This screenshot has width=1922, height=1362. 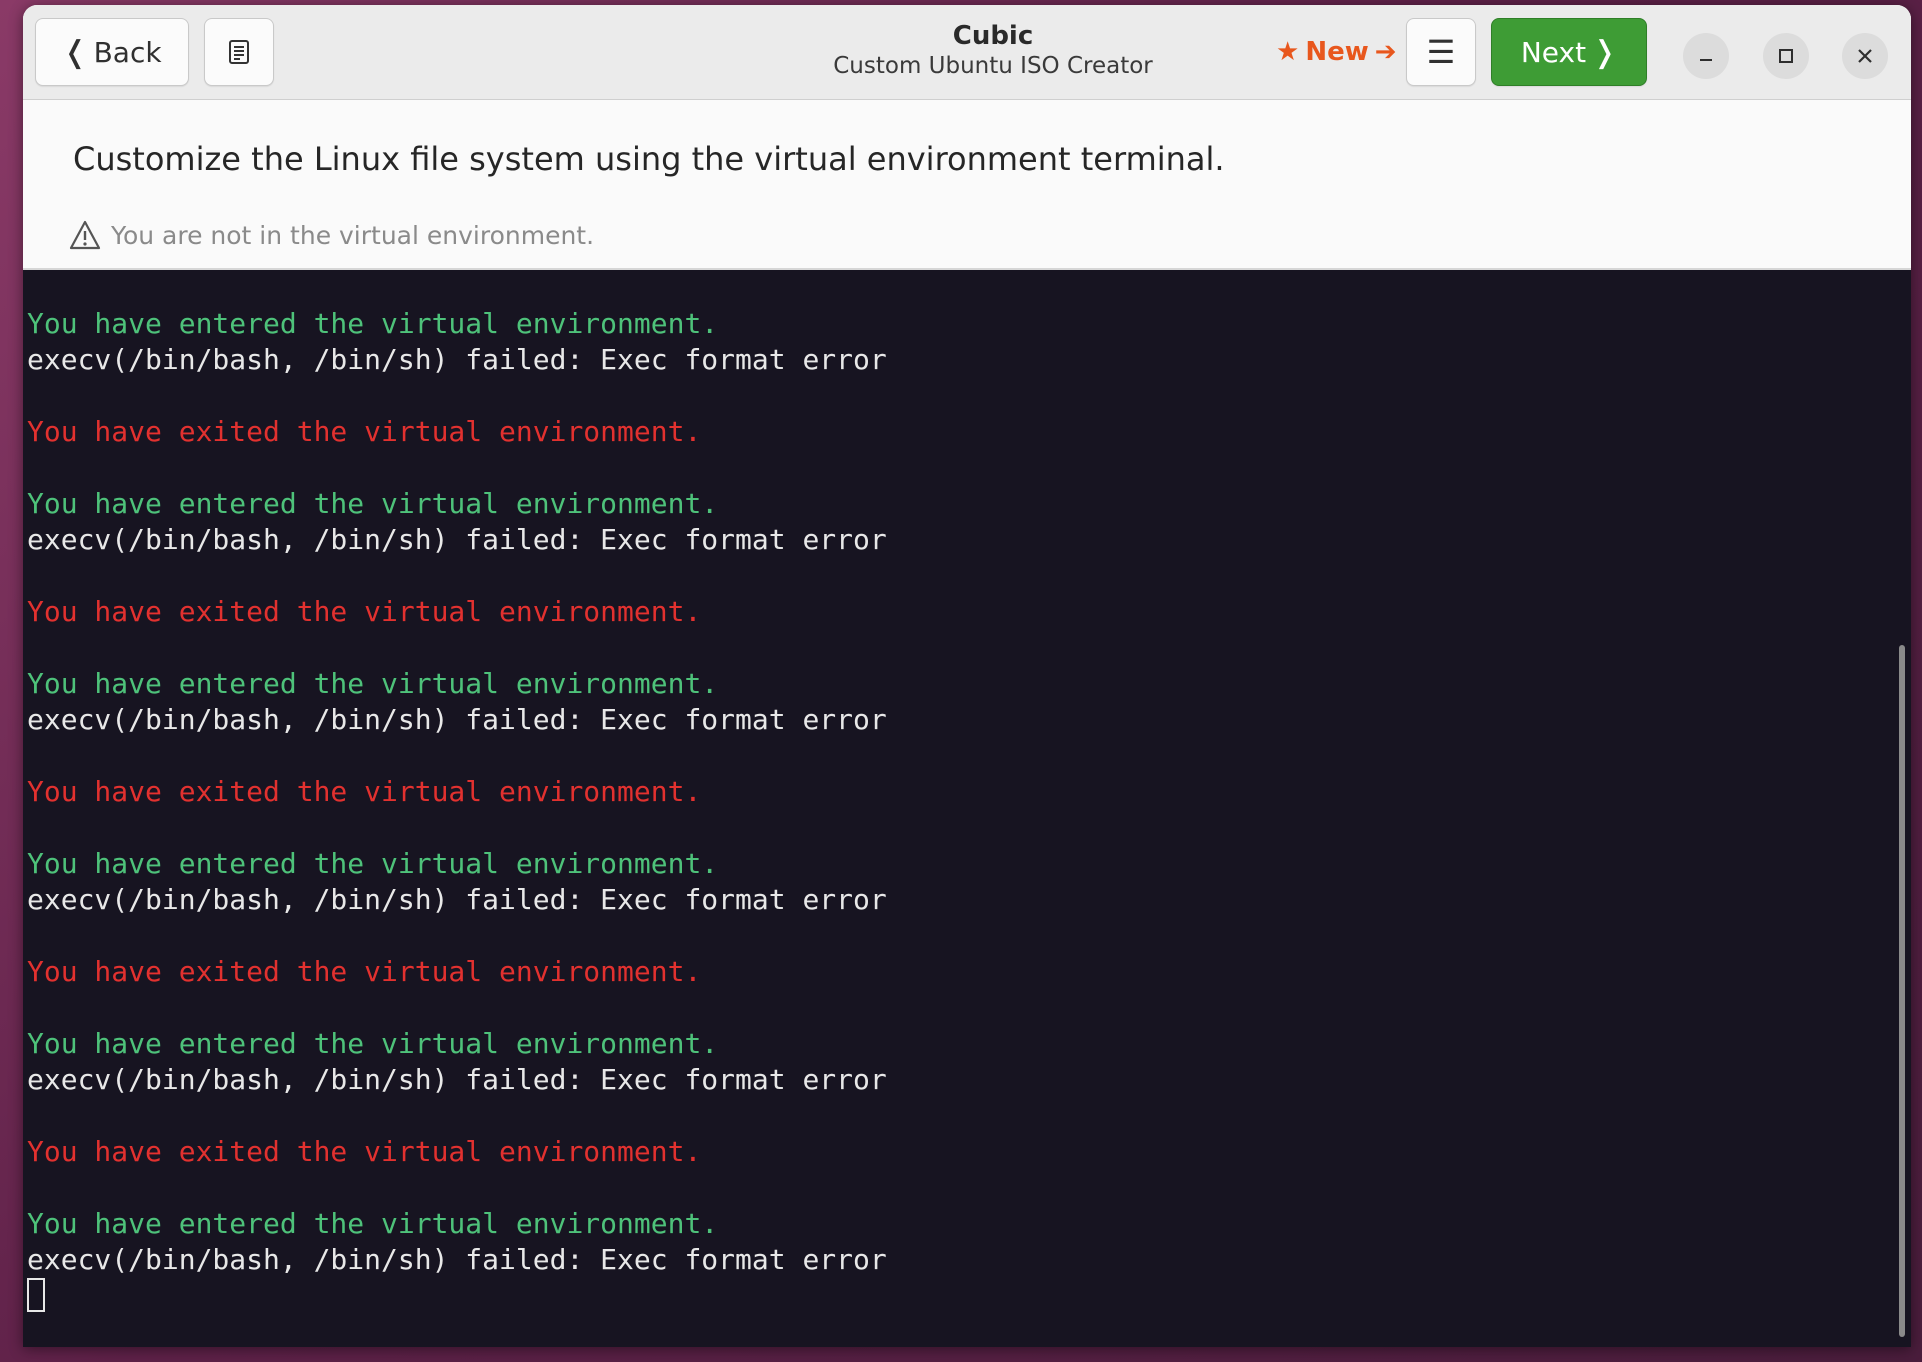 I want to click on environment-status: You are not in the virtual environment., so click(x=331, y=235).